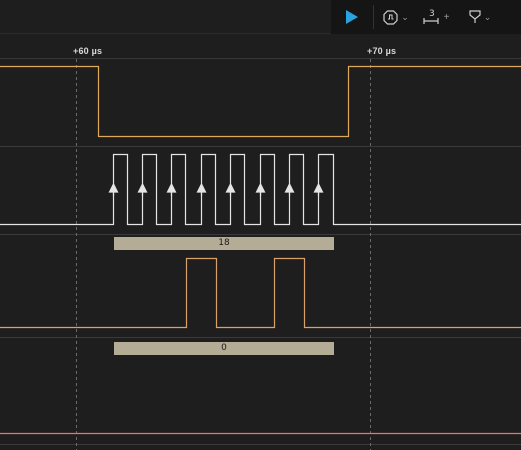 Image resolution: width=521 pixels, height=450 pixels. I want to click on decoded-value-channel-1: 18, so click(224, 243).